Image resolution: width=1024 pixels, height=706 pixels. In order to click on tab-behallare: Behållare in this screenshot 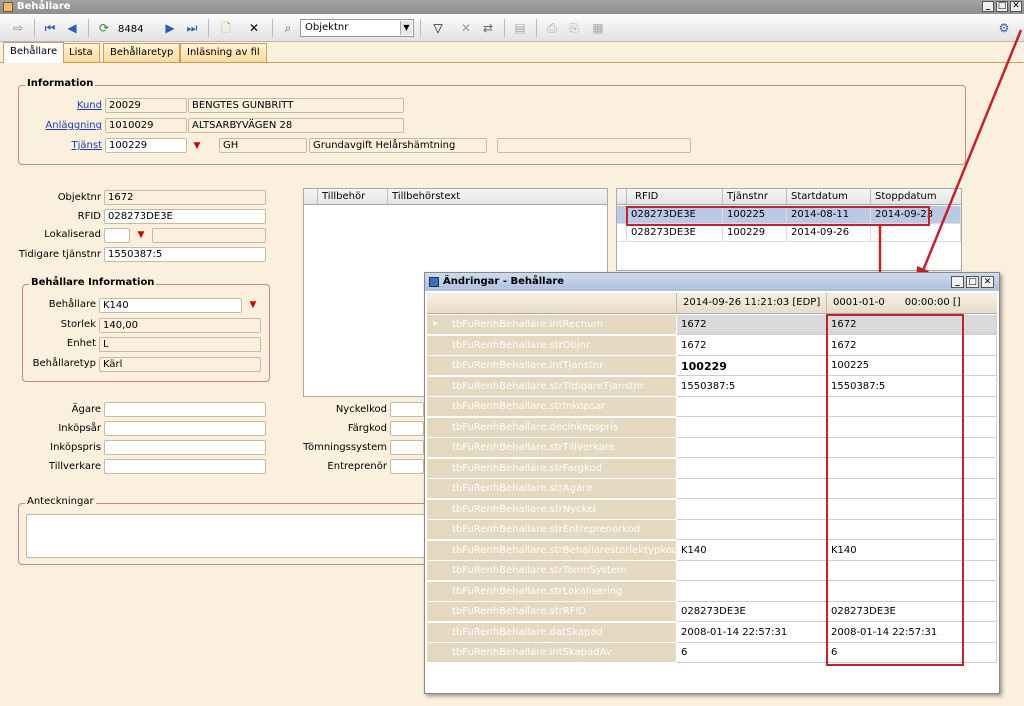, I will do `click(34, 52)`.